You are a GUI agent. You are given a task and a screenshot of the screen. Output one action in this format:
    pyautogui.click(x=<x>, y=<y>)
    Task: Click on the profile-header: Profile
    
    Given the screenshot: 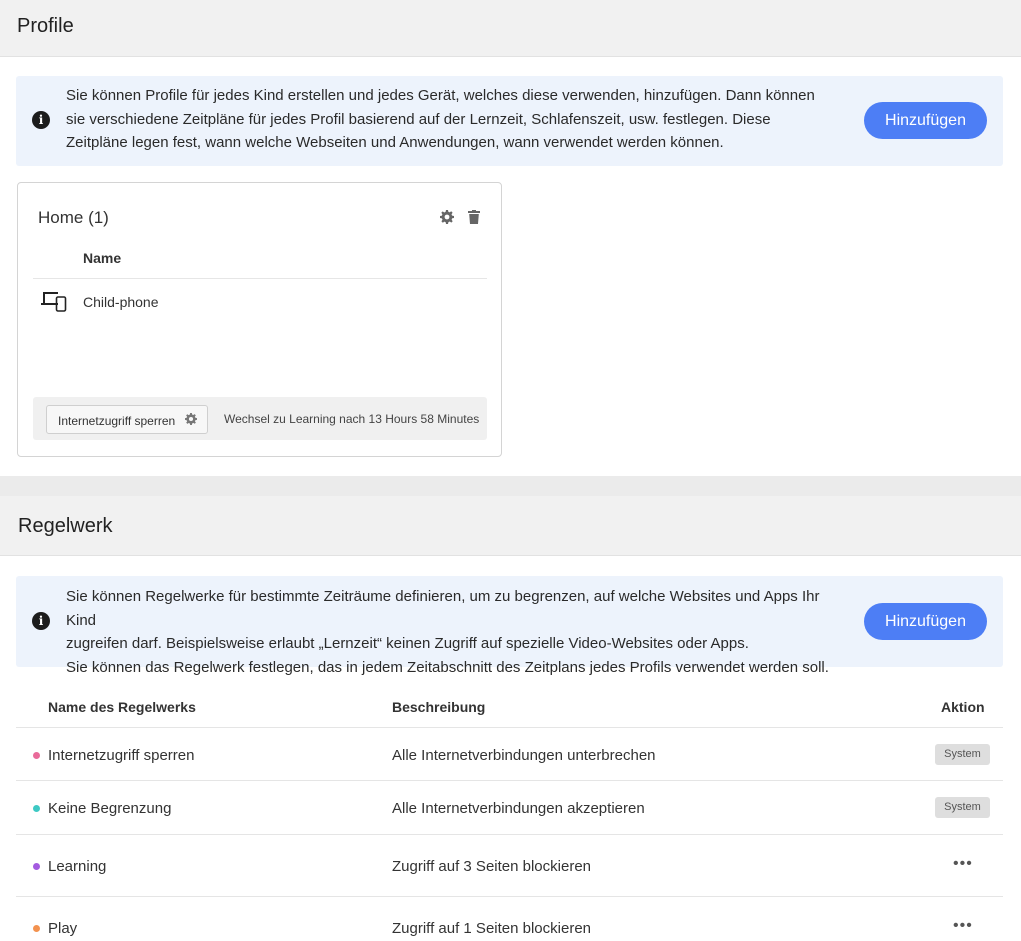 What is the action you would take?
    pyautogui.click(x=510, y=28)
    